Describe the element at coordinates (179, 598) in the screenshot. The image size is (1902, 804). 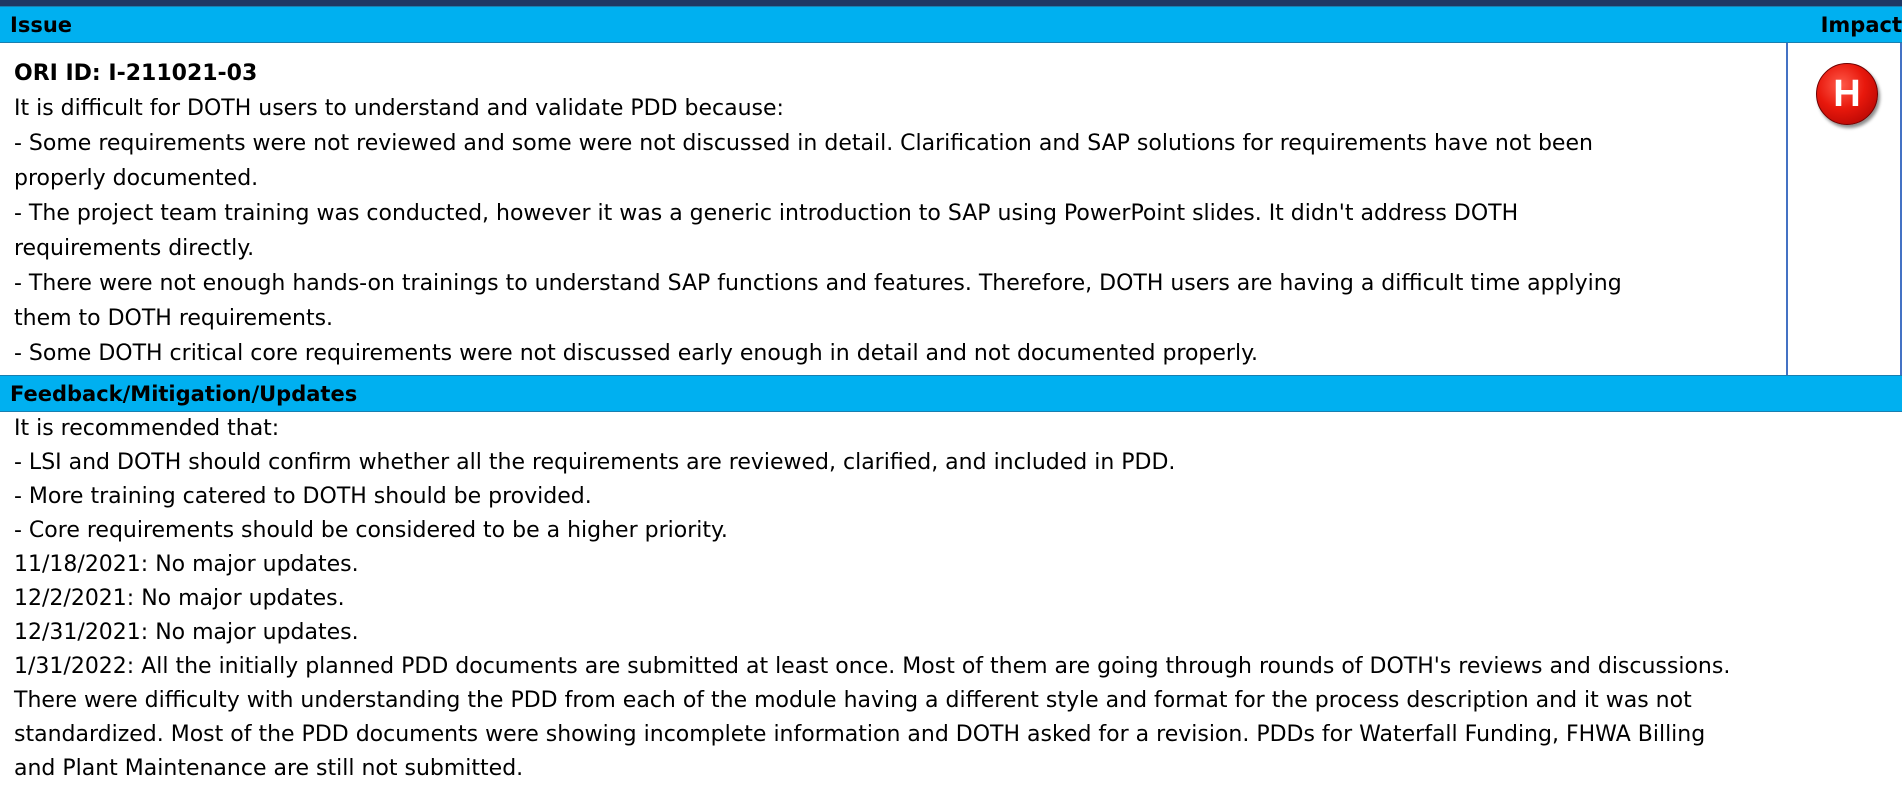
I see `feedback-line: 12/2/2021: No major updates.` at that location.